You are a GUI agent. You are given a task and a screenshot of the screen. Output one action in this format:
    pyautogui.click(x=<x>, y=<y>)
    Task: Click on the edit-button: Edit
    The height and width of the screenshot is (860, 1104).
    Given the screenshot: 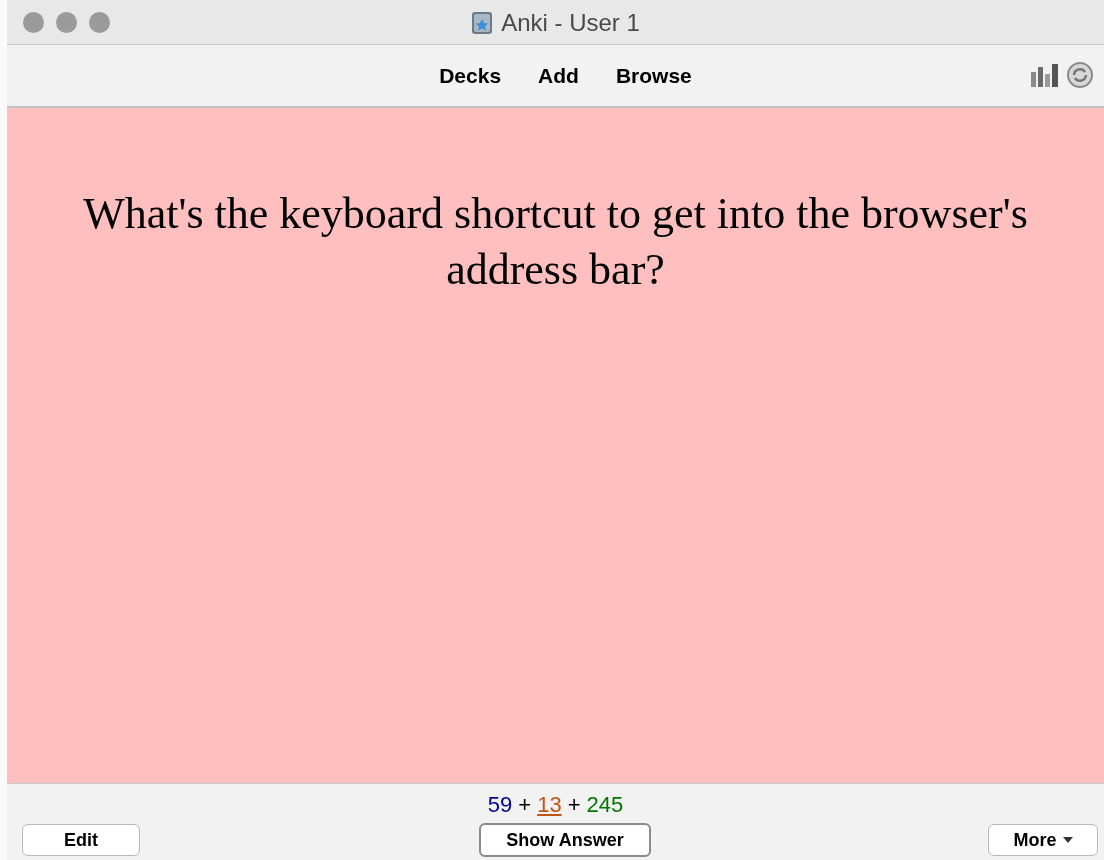 What is the action you would take?
    pyautogui.click(x=81, y=840)
    